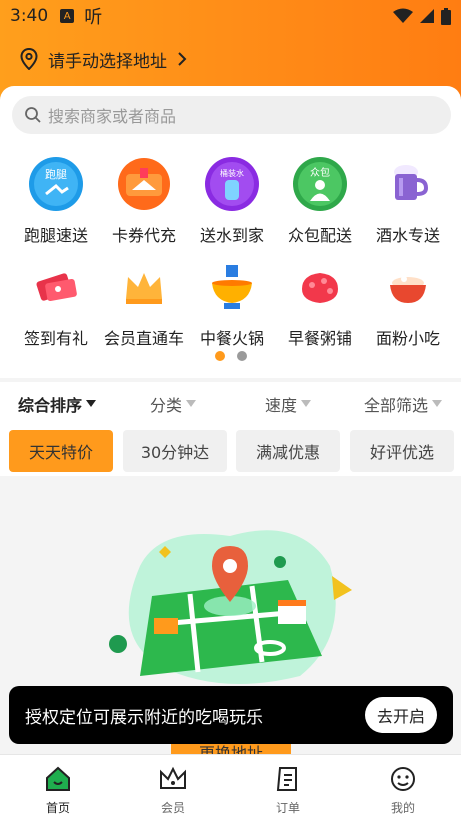 The height and width of the screenshot is (819, 461). Describe the element at coordinates (427, 16) in the screenshot. I see `signal-icon` at that location.